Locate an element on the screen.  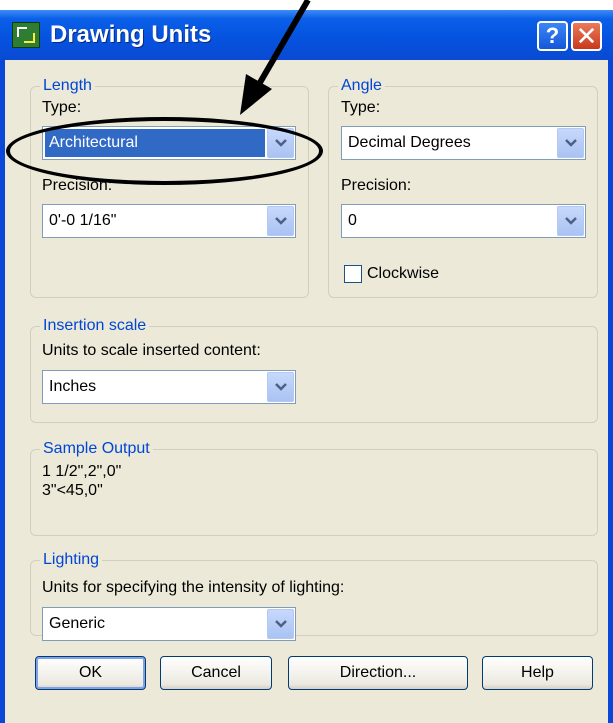
length-precision-value: 0'-0 1/16" is located at coordinates (83, 220).